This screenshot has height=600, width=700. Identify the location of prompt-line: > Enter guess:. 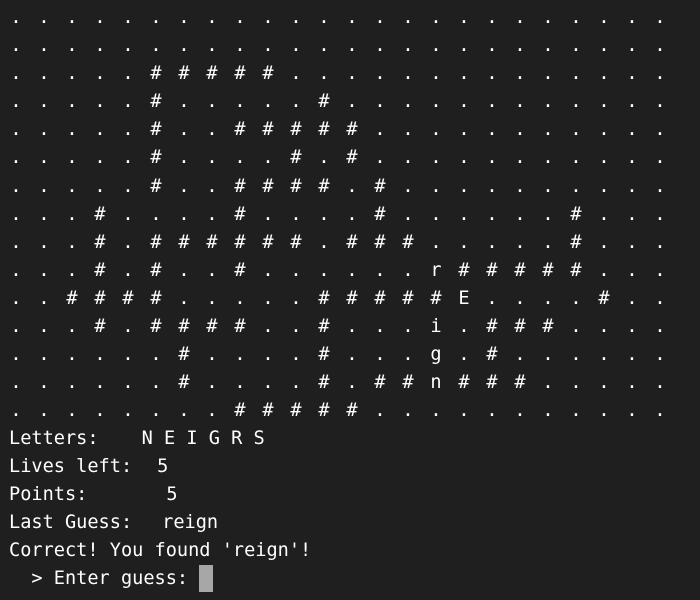
(354, 579).